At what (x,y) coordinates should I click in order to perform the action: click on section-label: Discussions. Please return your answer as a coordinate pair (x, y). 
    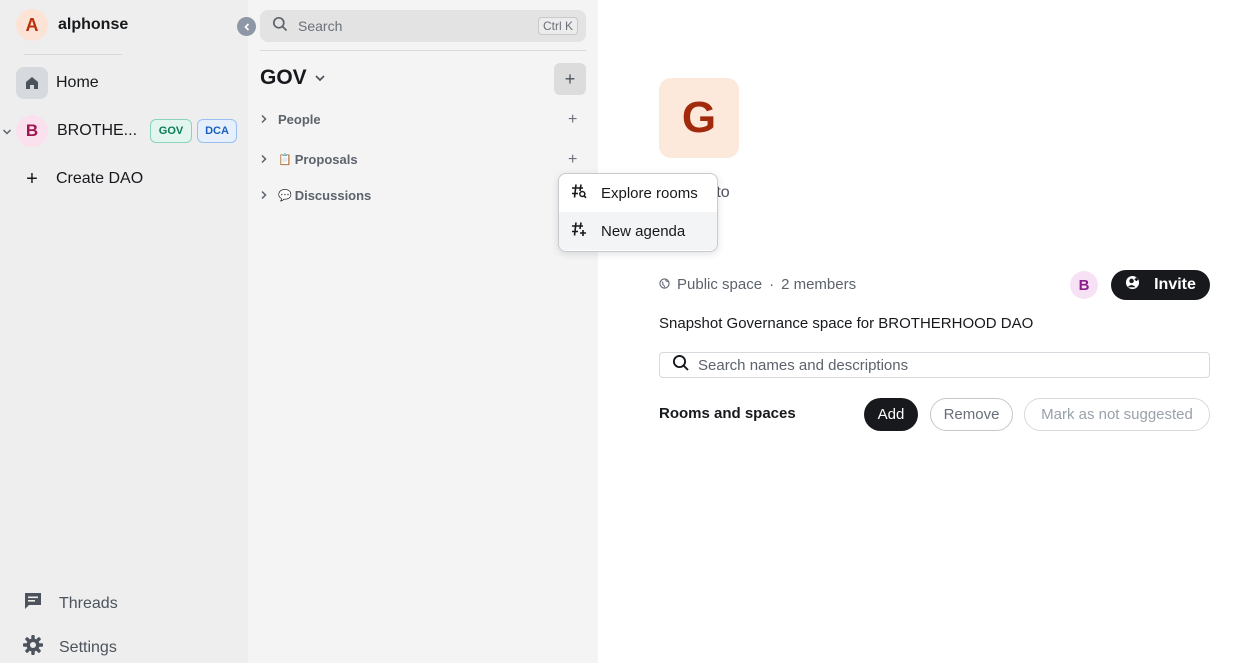
    Looking at the image, I should click on (333, 195).